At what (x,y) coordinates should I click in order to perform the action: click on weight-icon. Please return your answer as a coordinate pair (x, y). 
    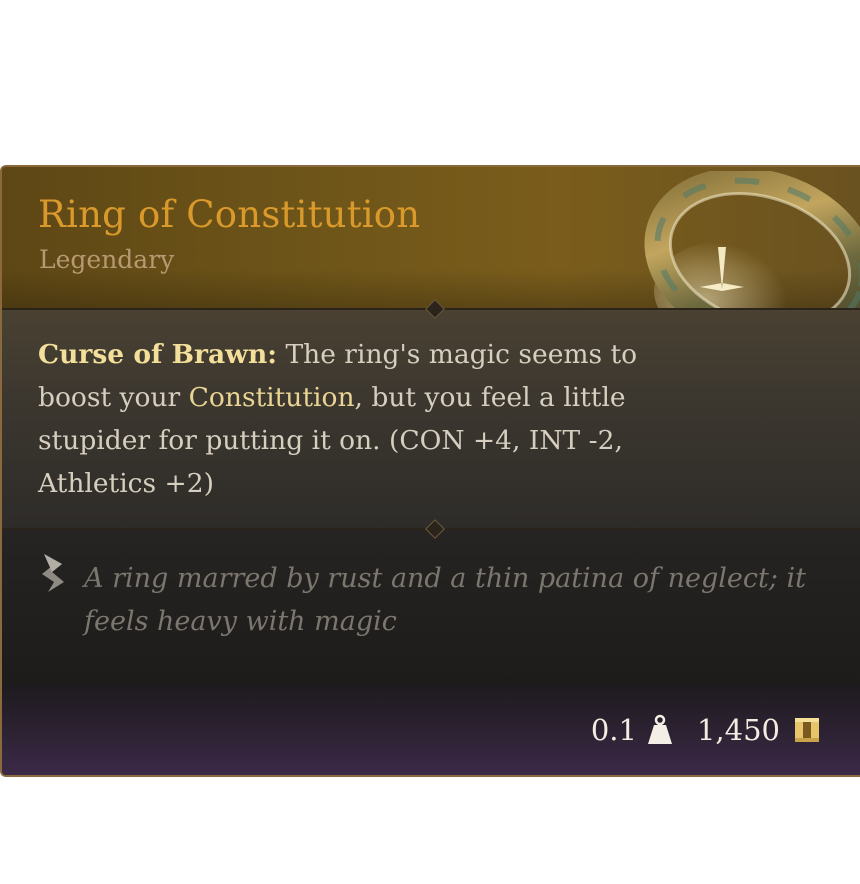
    Looking at the image, I should click on (659, 729).